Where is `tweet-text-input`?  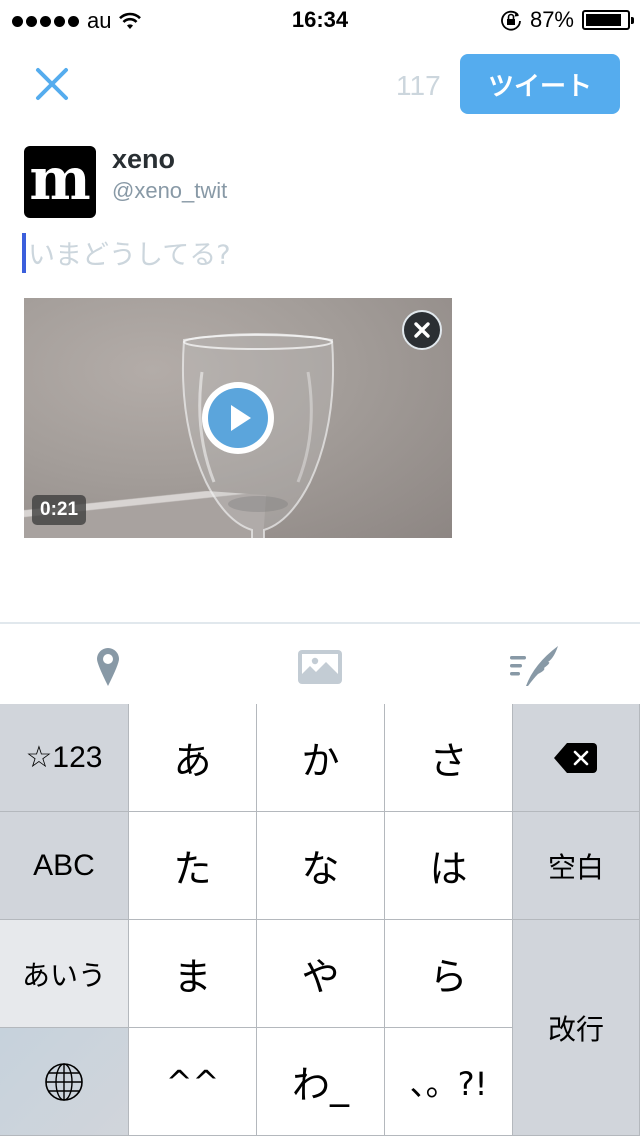 tweet-text-input is located at coordinates (323, 255).